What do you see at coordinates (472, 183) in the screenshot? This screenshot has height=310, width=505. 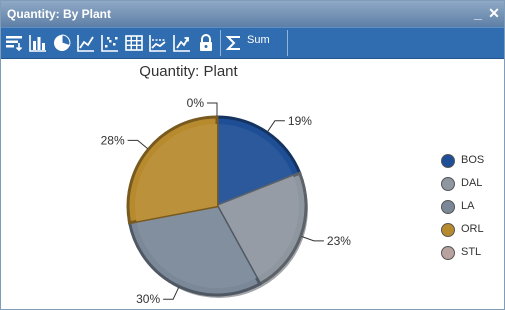 I see `legend-label: DAL` at bounding box center [472, 183].